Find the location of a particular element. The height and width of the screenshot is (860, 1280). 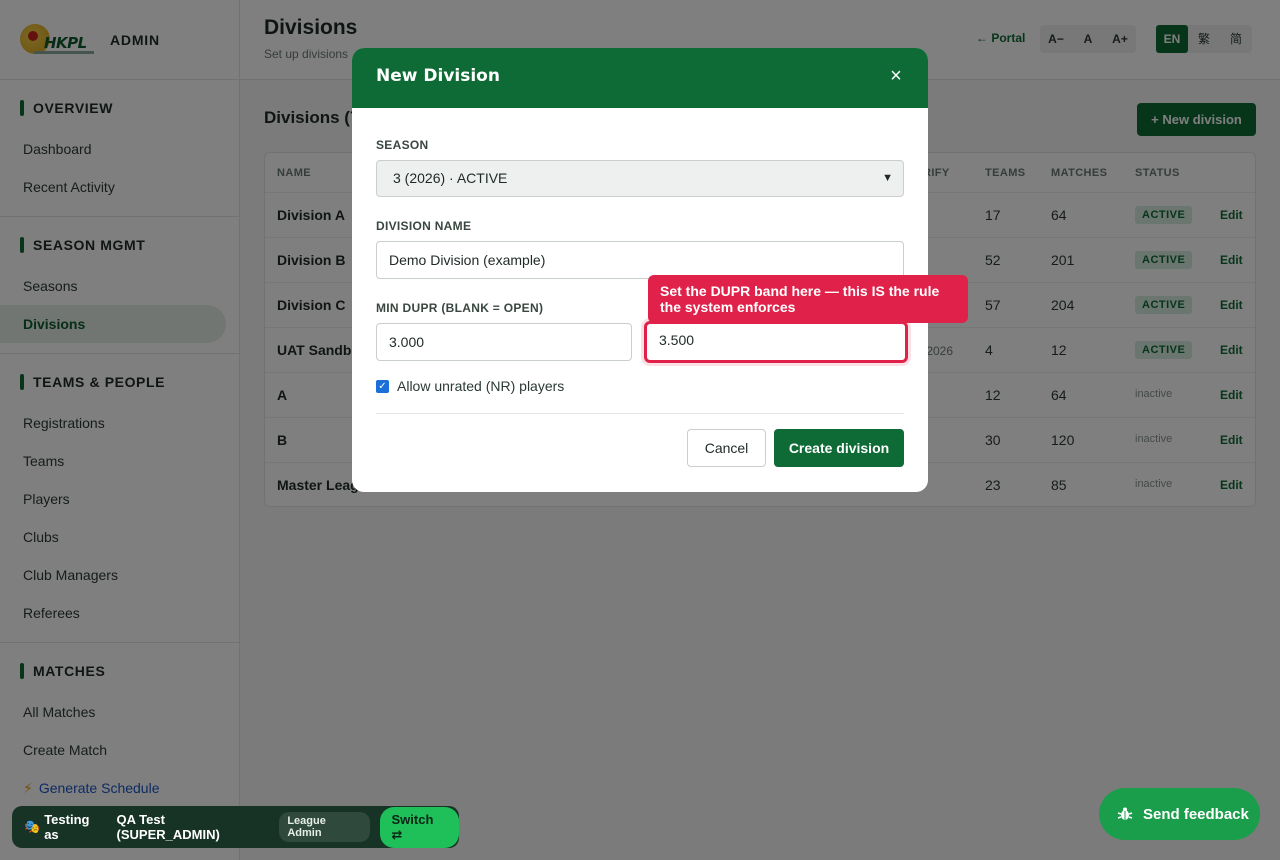

testing-user: QA Test (SUPER_ADMIN) is located at coordinates (168, 827).